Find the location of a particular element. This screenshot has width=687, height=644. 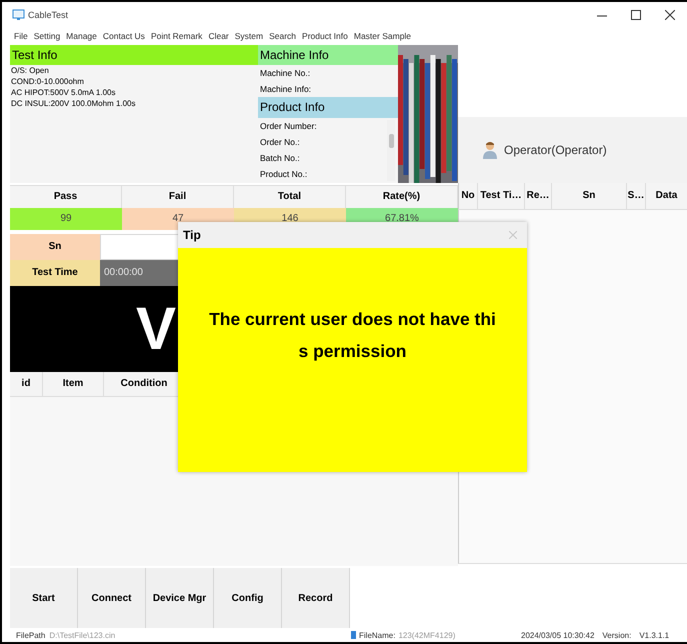

toolbar-button: Device Mgr is located at coordinates (180, 598).